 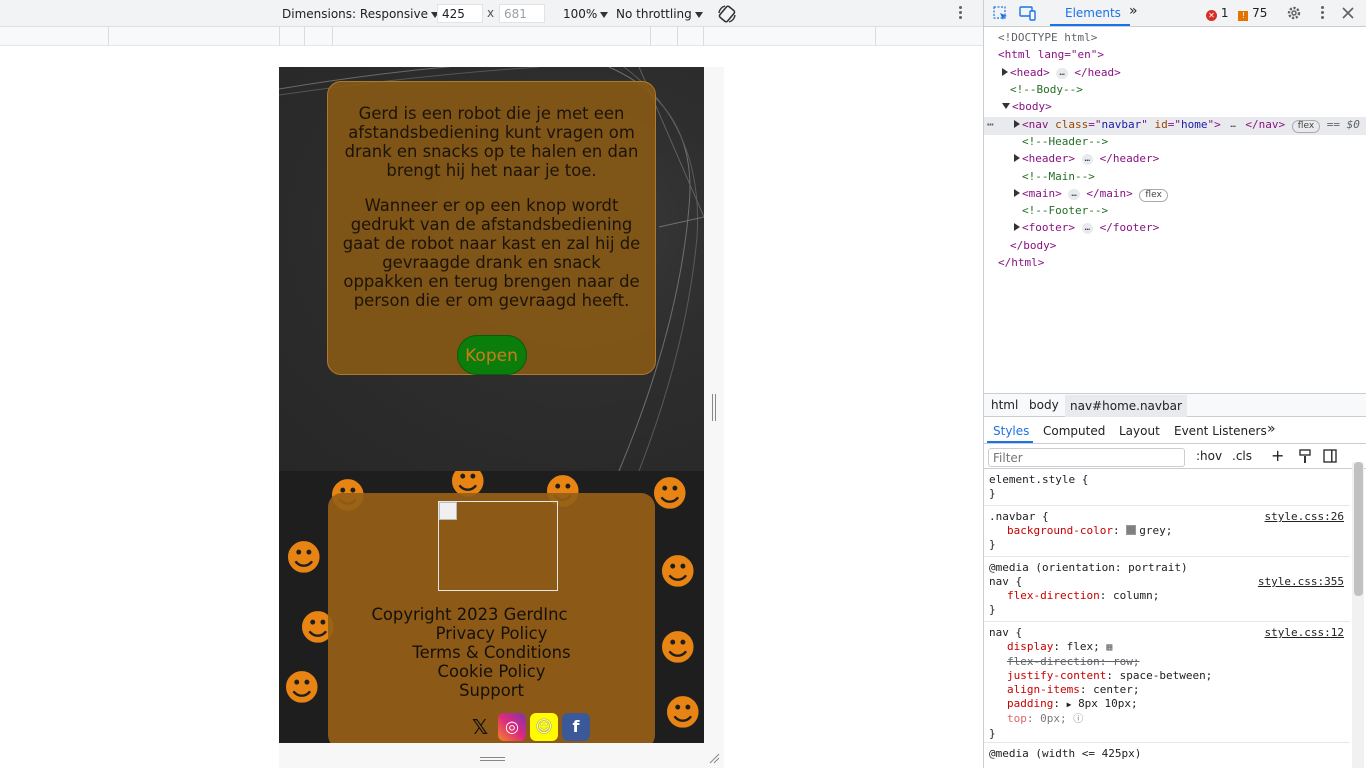 What do you see at coordinates (1091, 193) in the screenshot?
I see `dom-node-main: <main> … </main> flex` at bounding box center [1091, 193].